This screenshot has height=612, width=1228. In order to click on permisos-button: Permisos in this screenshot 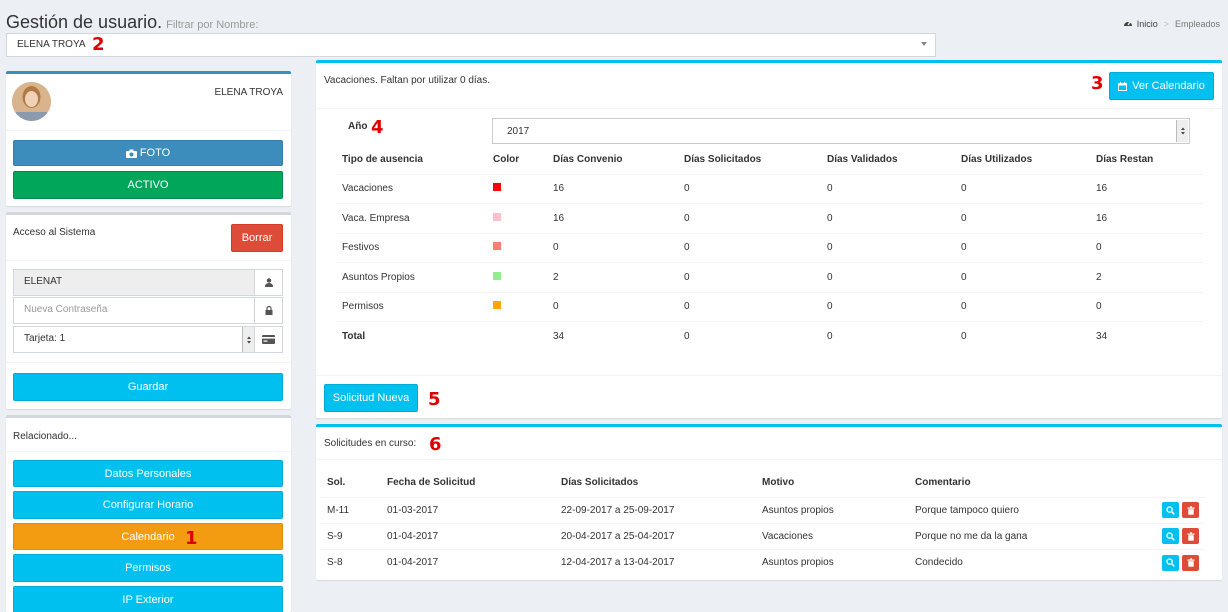, I will do `click(148, 568)`.